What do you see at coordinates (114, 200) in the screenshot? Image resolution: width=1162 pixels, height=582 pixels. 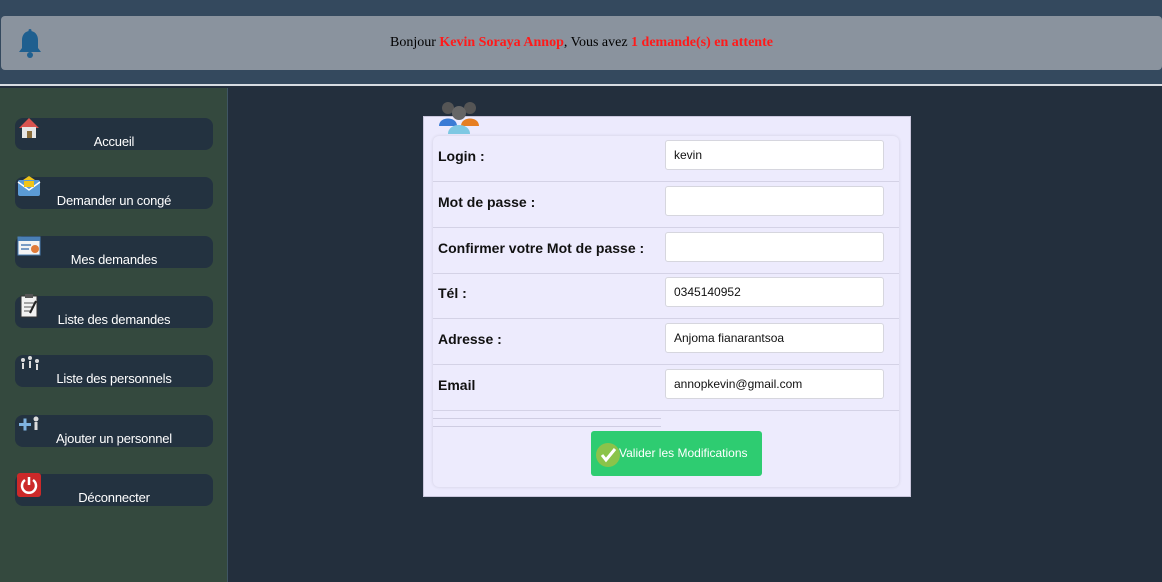 I see `sidebar-item-label: Demander un congé` at bounding box center [114, 200].